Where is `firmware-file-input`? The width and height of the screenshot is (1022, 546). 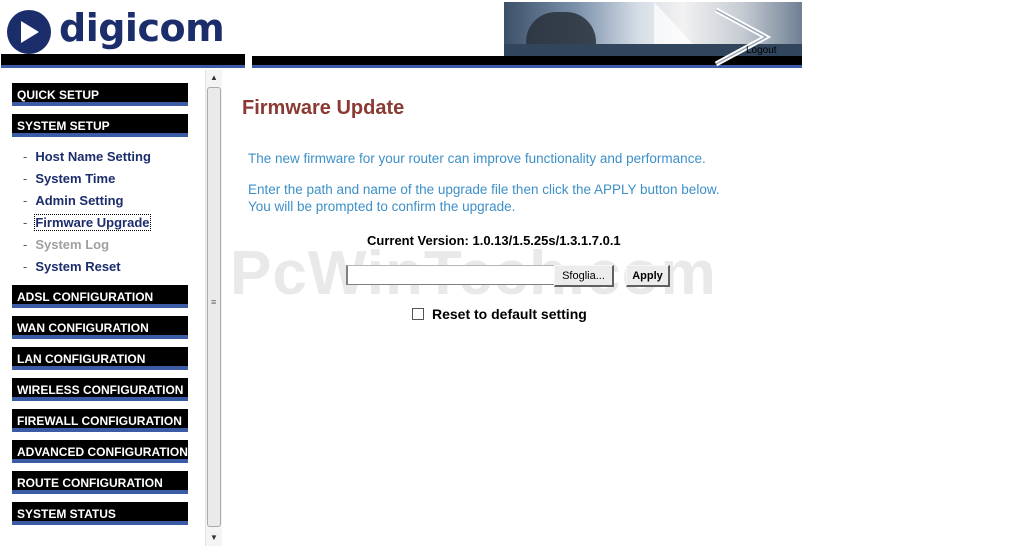
firmware-file-input is located at coordinates (450, 275).